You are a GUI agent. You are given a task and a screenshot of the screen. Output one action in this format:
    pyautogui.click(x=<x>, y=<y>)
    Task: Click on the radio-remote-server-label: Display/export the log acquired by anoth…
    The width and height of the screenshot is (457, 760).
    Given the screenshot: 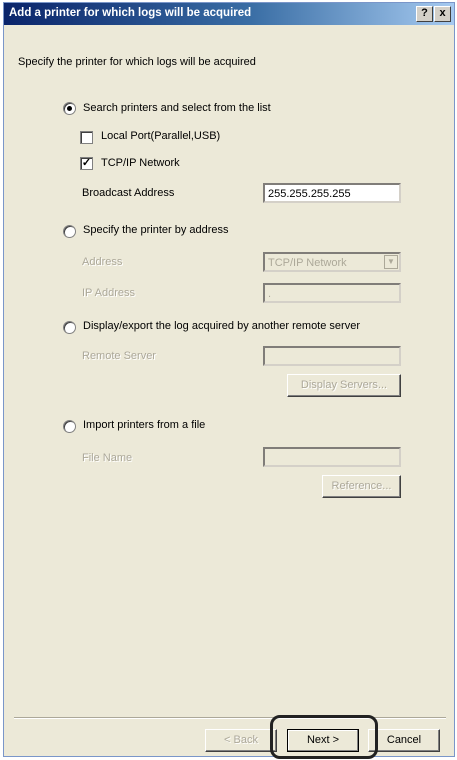 What is the action you would take?
    pyautogui.click(x=221, y=326)
    